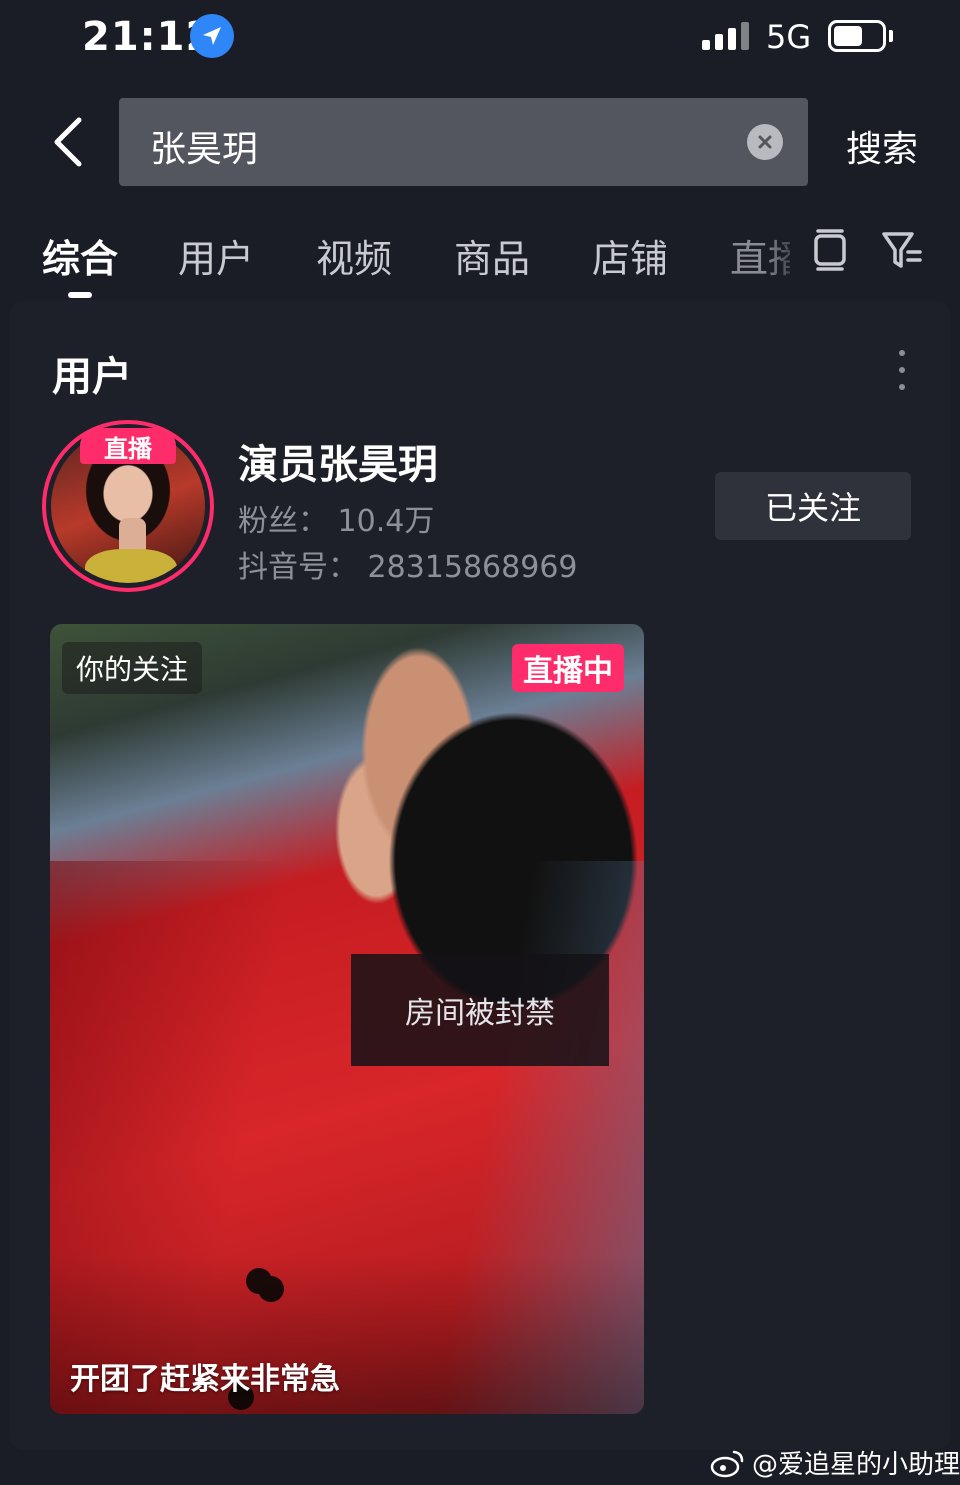 The width and height of the screenshot is (960, 1485). Describe the element at coordinates (492, 255) in the screenshot. I see `tab-products: 商品` at that location.